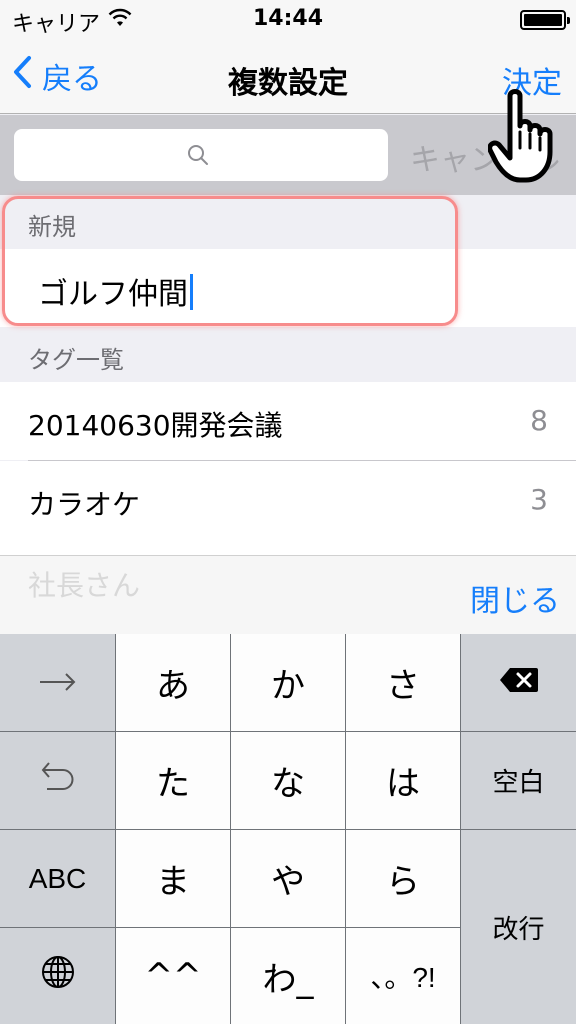  I want to click on new-tag-input: ゴルフ仲間, so click(115, 291).